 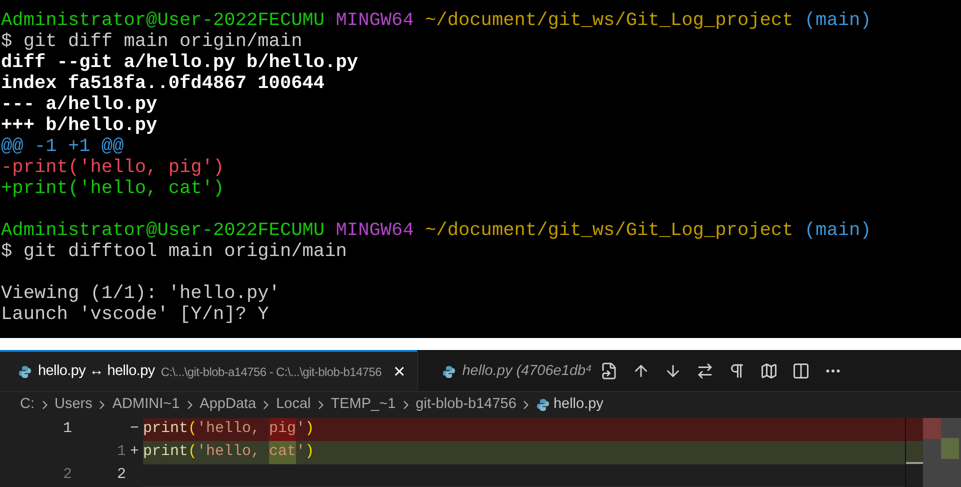 I want to click on terminal-line: $ git difftool main origin/main, so click(x=174, y=251).